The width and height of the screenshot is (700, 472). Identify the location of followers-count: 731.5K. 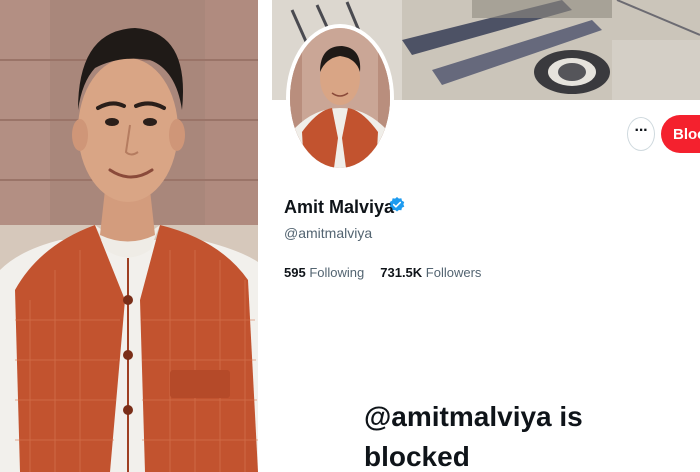
(401, 272).